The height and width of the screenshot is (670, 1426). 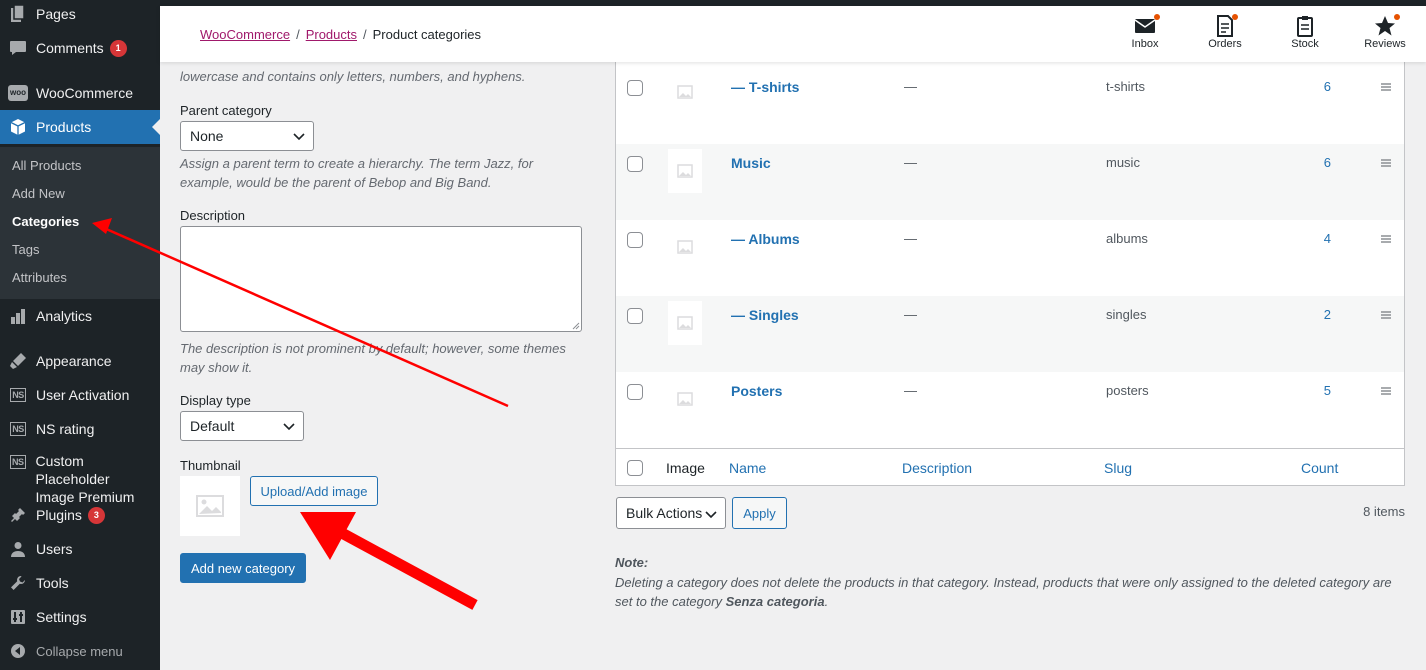 I want to click on sidebar-item-tools: Tools, so click(x=80, y=583).